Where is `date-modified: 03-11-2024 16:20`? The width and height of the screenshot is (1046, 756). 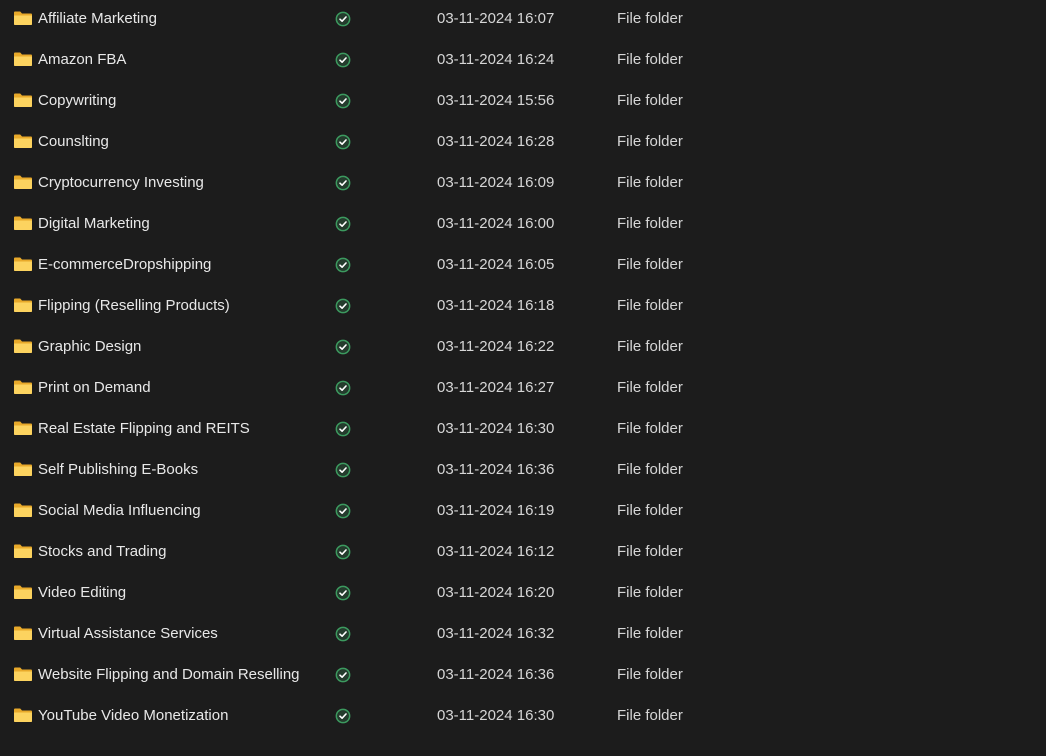 date-modified: 03-11-2024 16:20 is located at coordinates (496, 592).